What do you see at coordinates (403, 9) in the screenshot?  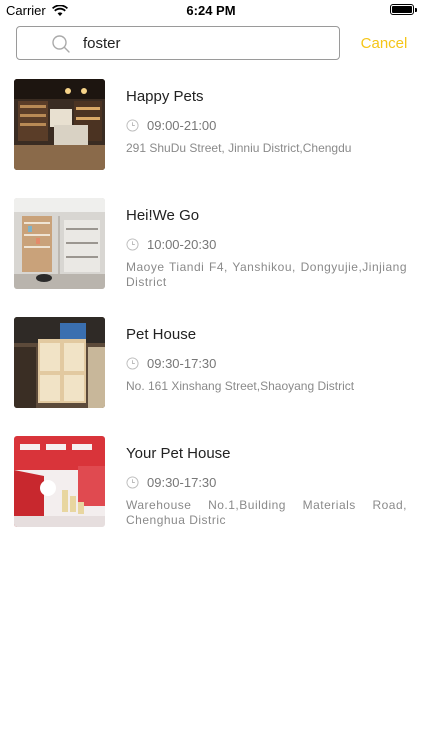 I see `battery-icon` at bounding box center [403, 9].